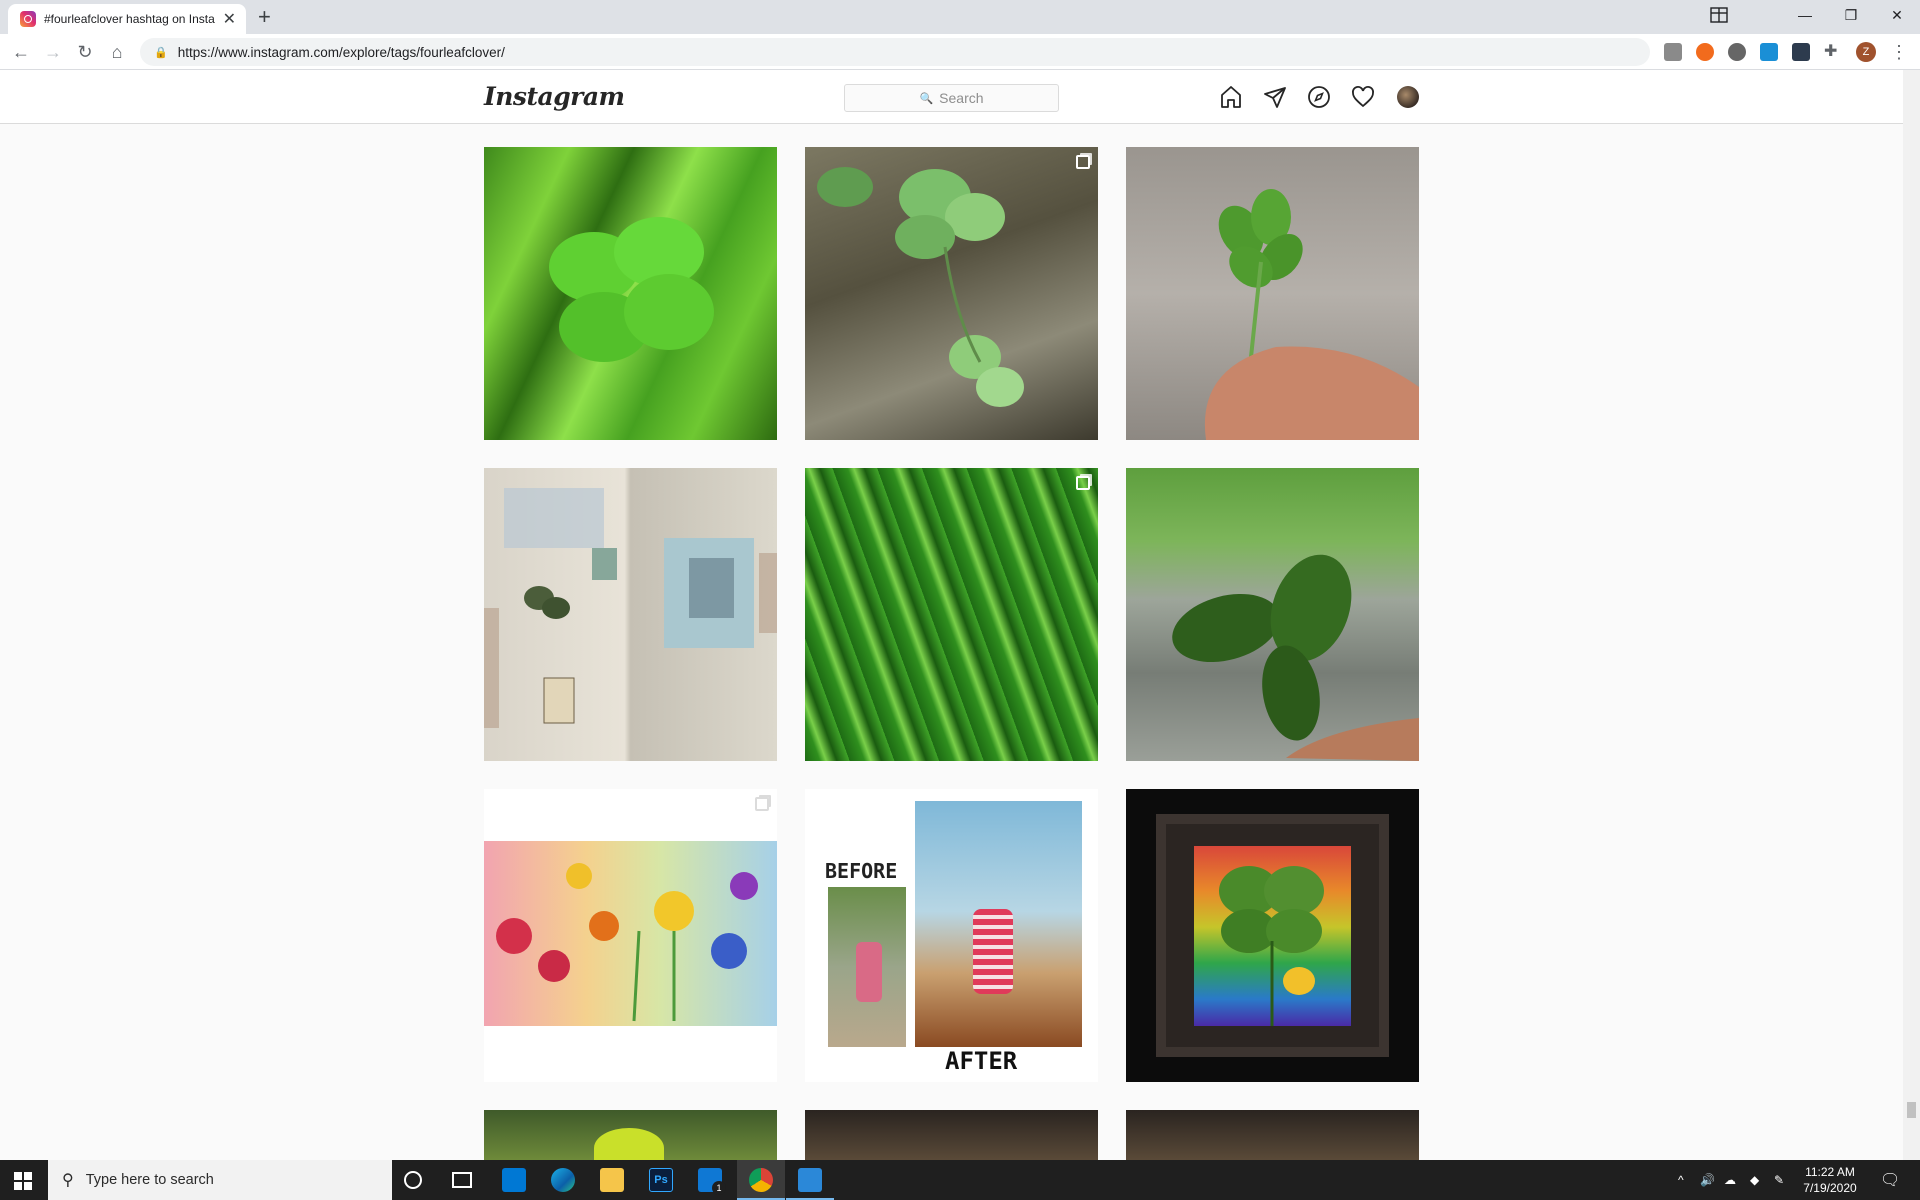  What do you see at coordinates (28, 19) in the screenshot?
I see `instagram-favicon-icon` at bounding box center [28, 19].